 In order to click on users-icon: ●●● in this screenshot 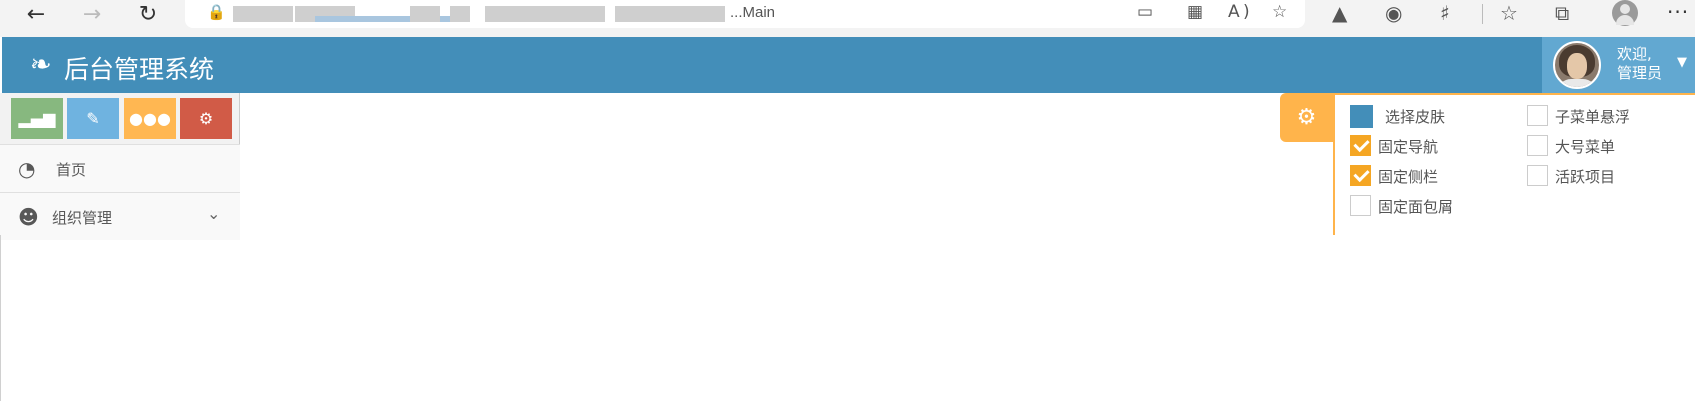, I will do `click(150, 118)`.